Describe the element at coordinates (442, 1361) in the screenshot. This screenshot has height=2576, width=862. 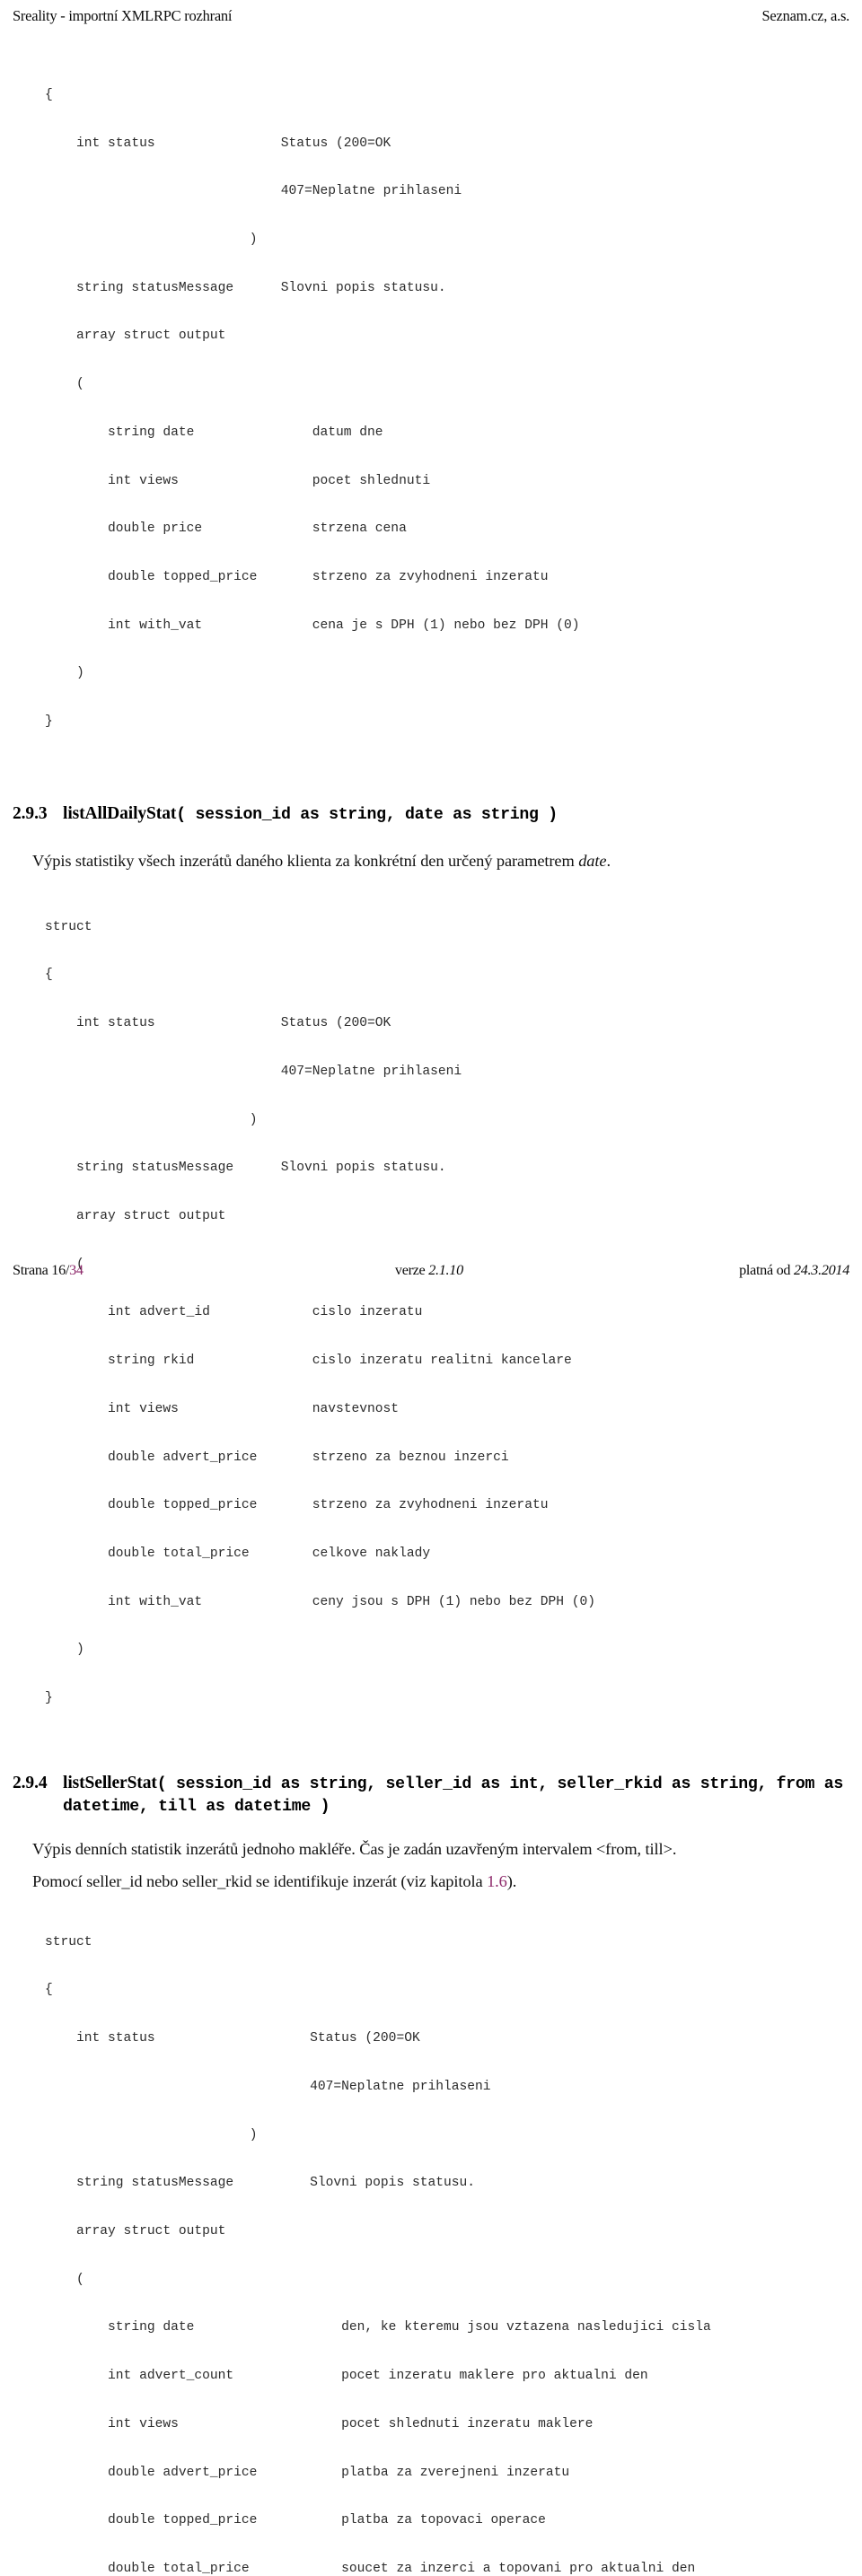
I see `code-description: cislo inzeratu realitni kancelare` at that location.